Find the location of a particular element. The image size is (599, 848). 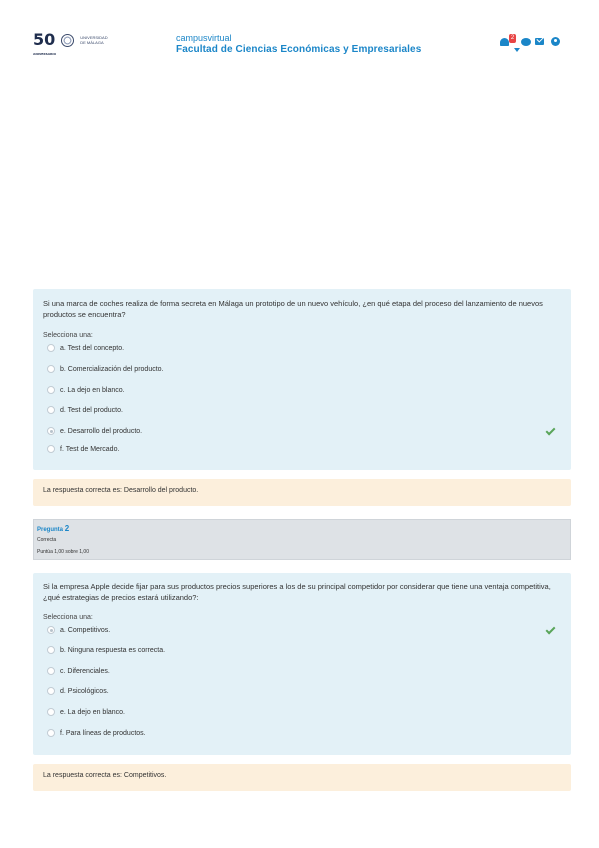

answer-option: a. Test del concepto. is located at coordinates (85, 348).